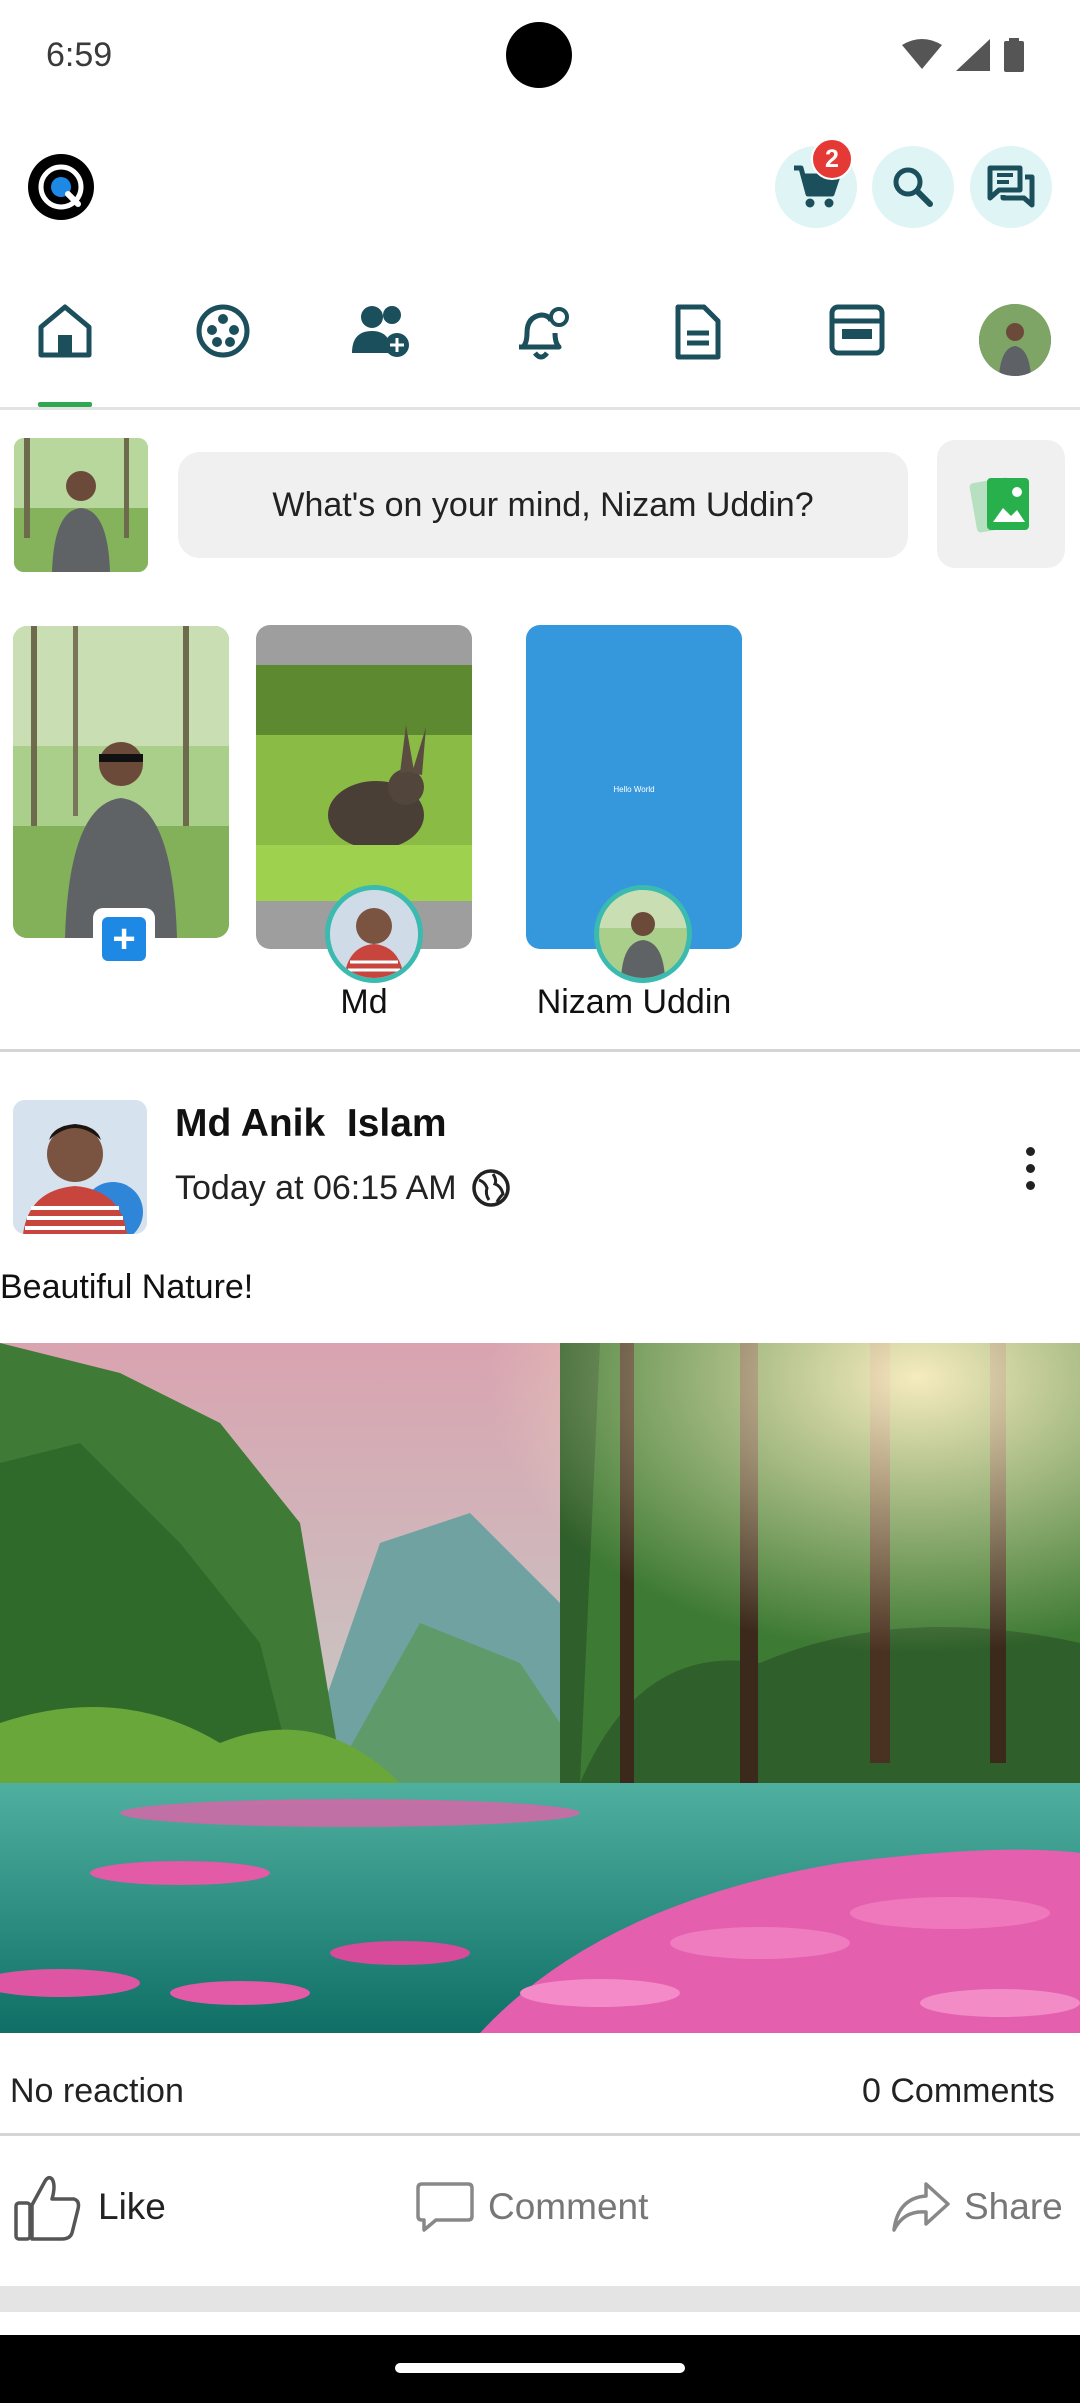 The height and width of the screenshot is (2403, 1080). Describe the element at coordinates (634, 789) in the screenshot. I see `story-text: Hello World` at that location.